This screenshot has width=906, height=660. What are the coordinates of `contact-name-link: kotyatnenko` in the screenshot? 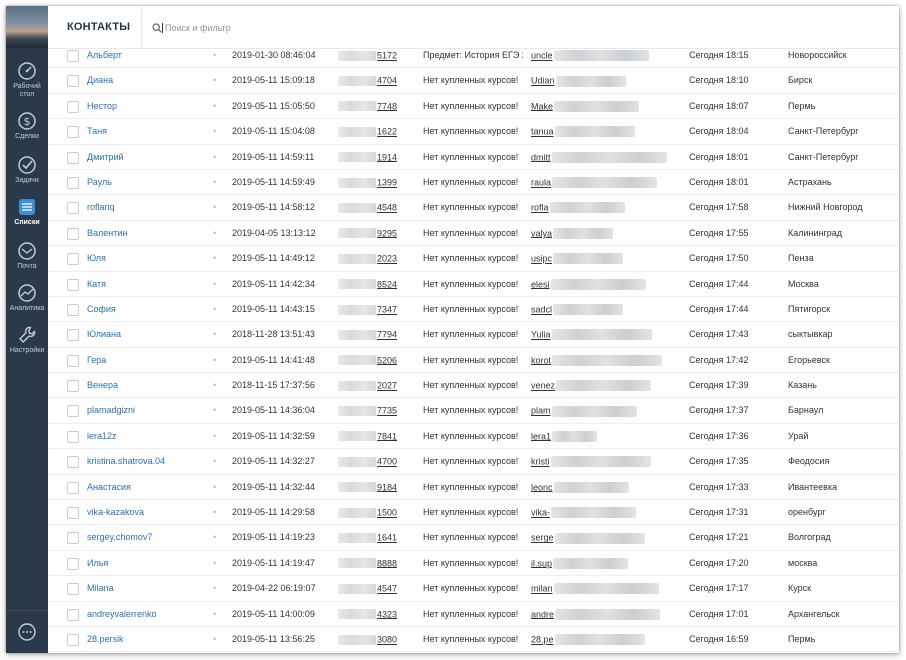 It's located at (111, 652).